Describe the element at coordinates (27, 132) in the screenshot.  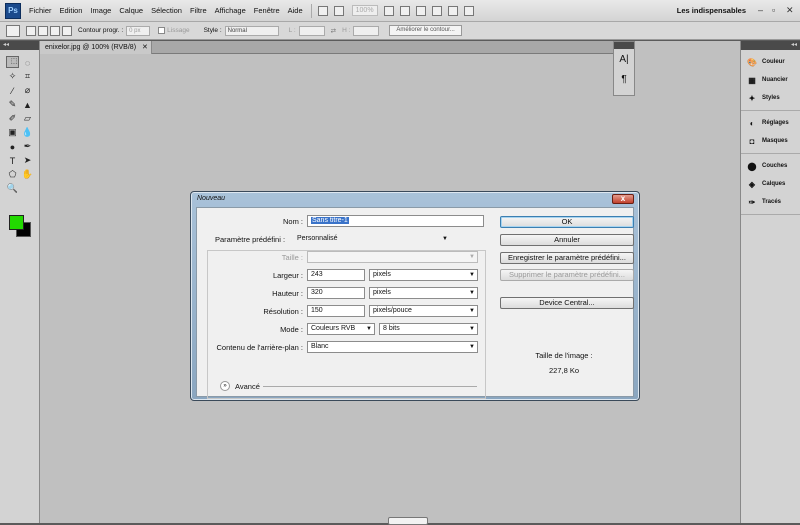
I see `blur-tool-icon: 💧` at that location.